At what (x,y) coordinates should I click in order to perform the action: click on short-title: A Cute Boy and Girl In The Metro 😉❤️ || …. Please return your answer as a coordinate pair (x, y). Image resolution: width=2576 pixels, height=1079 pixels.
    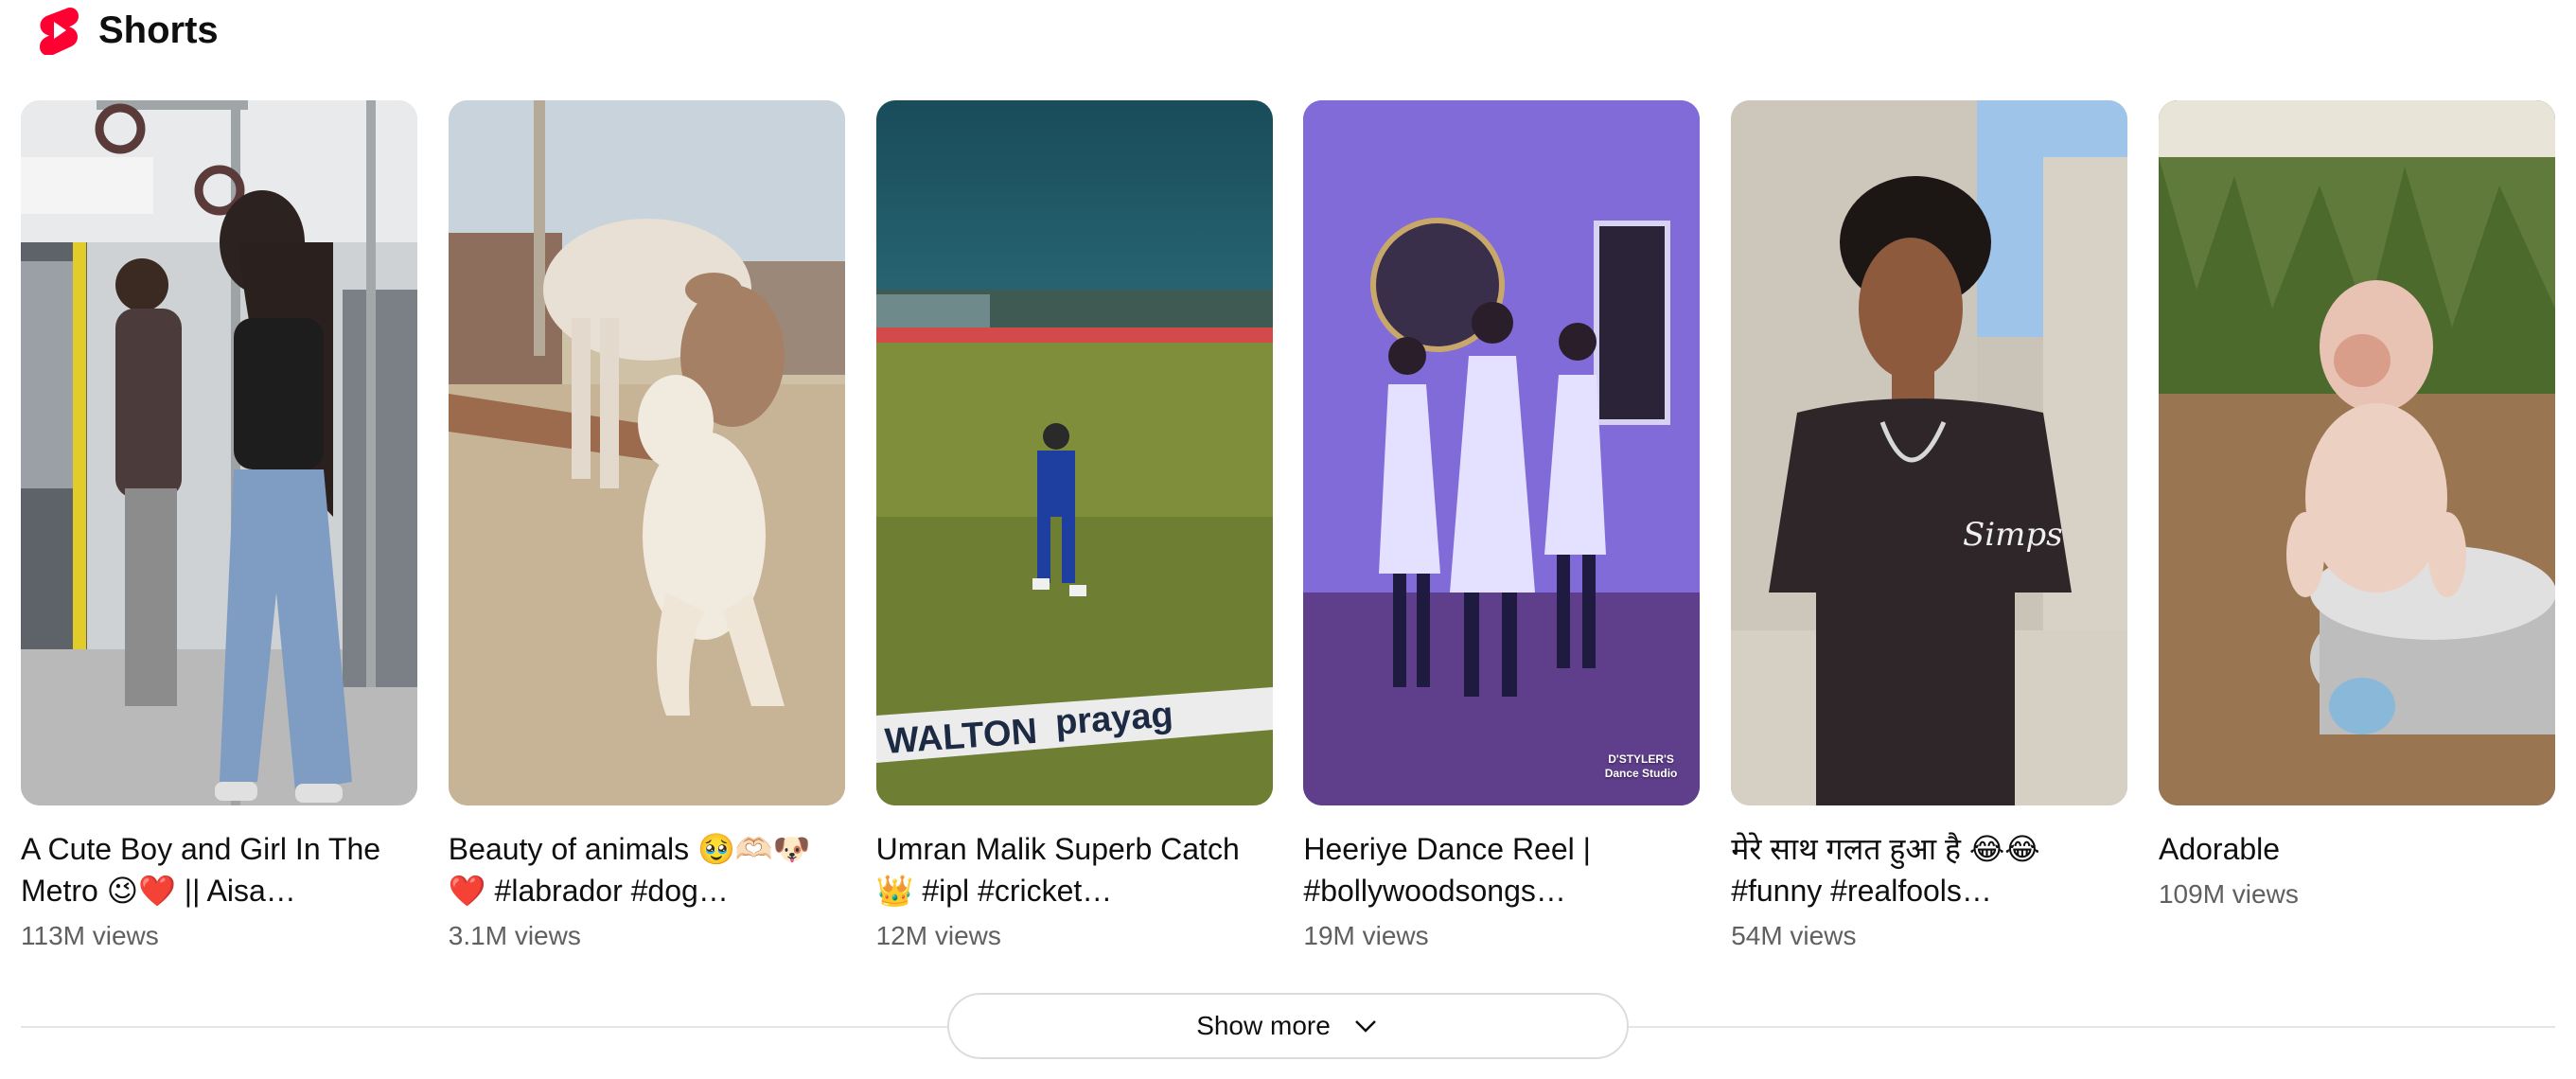
    Looking at the image, I should click on (219, 869).